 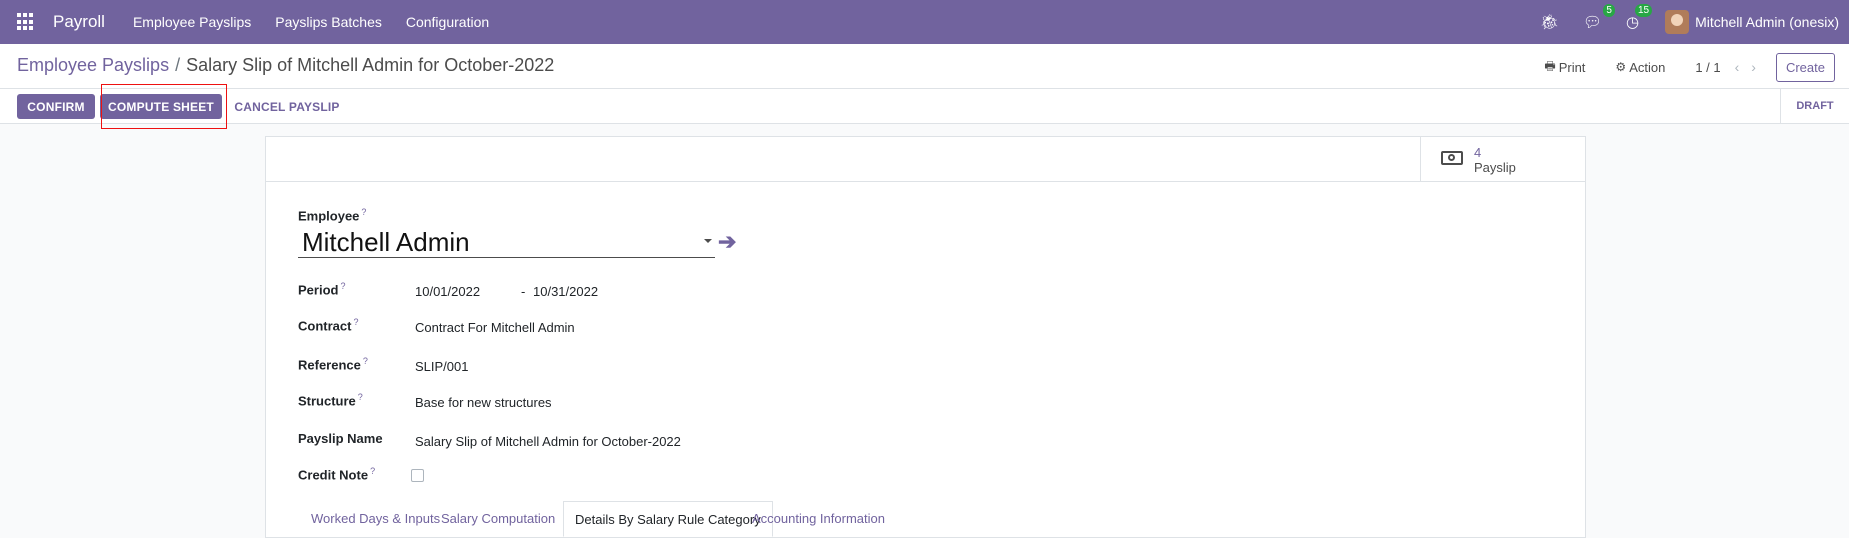 What do you see at coordinates (1599, 17) in the screenshot?
I see `messages-icon: 💬︎ 5` at bounding box center [1599, 17].